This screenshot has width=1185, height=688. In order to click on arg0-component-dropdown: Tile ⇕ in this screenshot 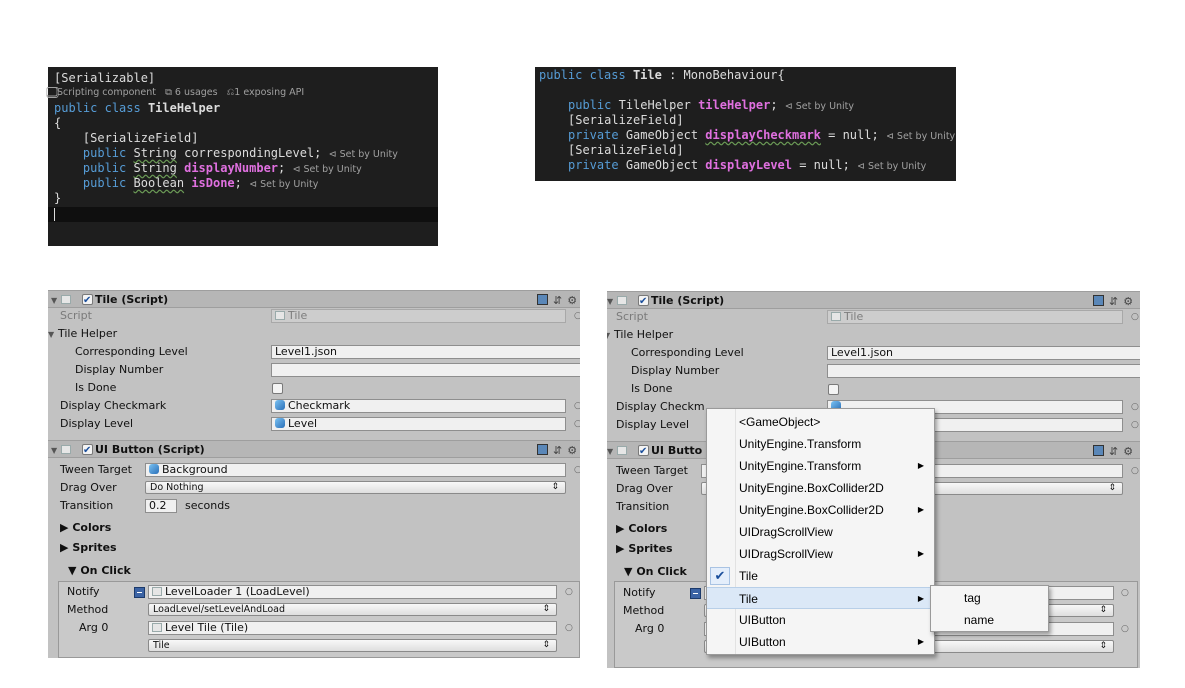, I will do `click(352, 645)`.